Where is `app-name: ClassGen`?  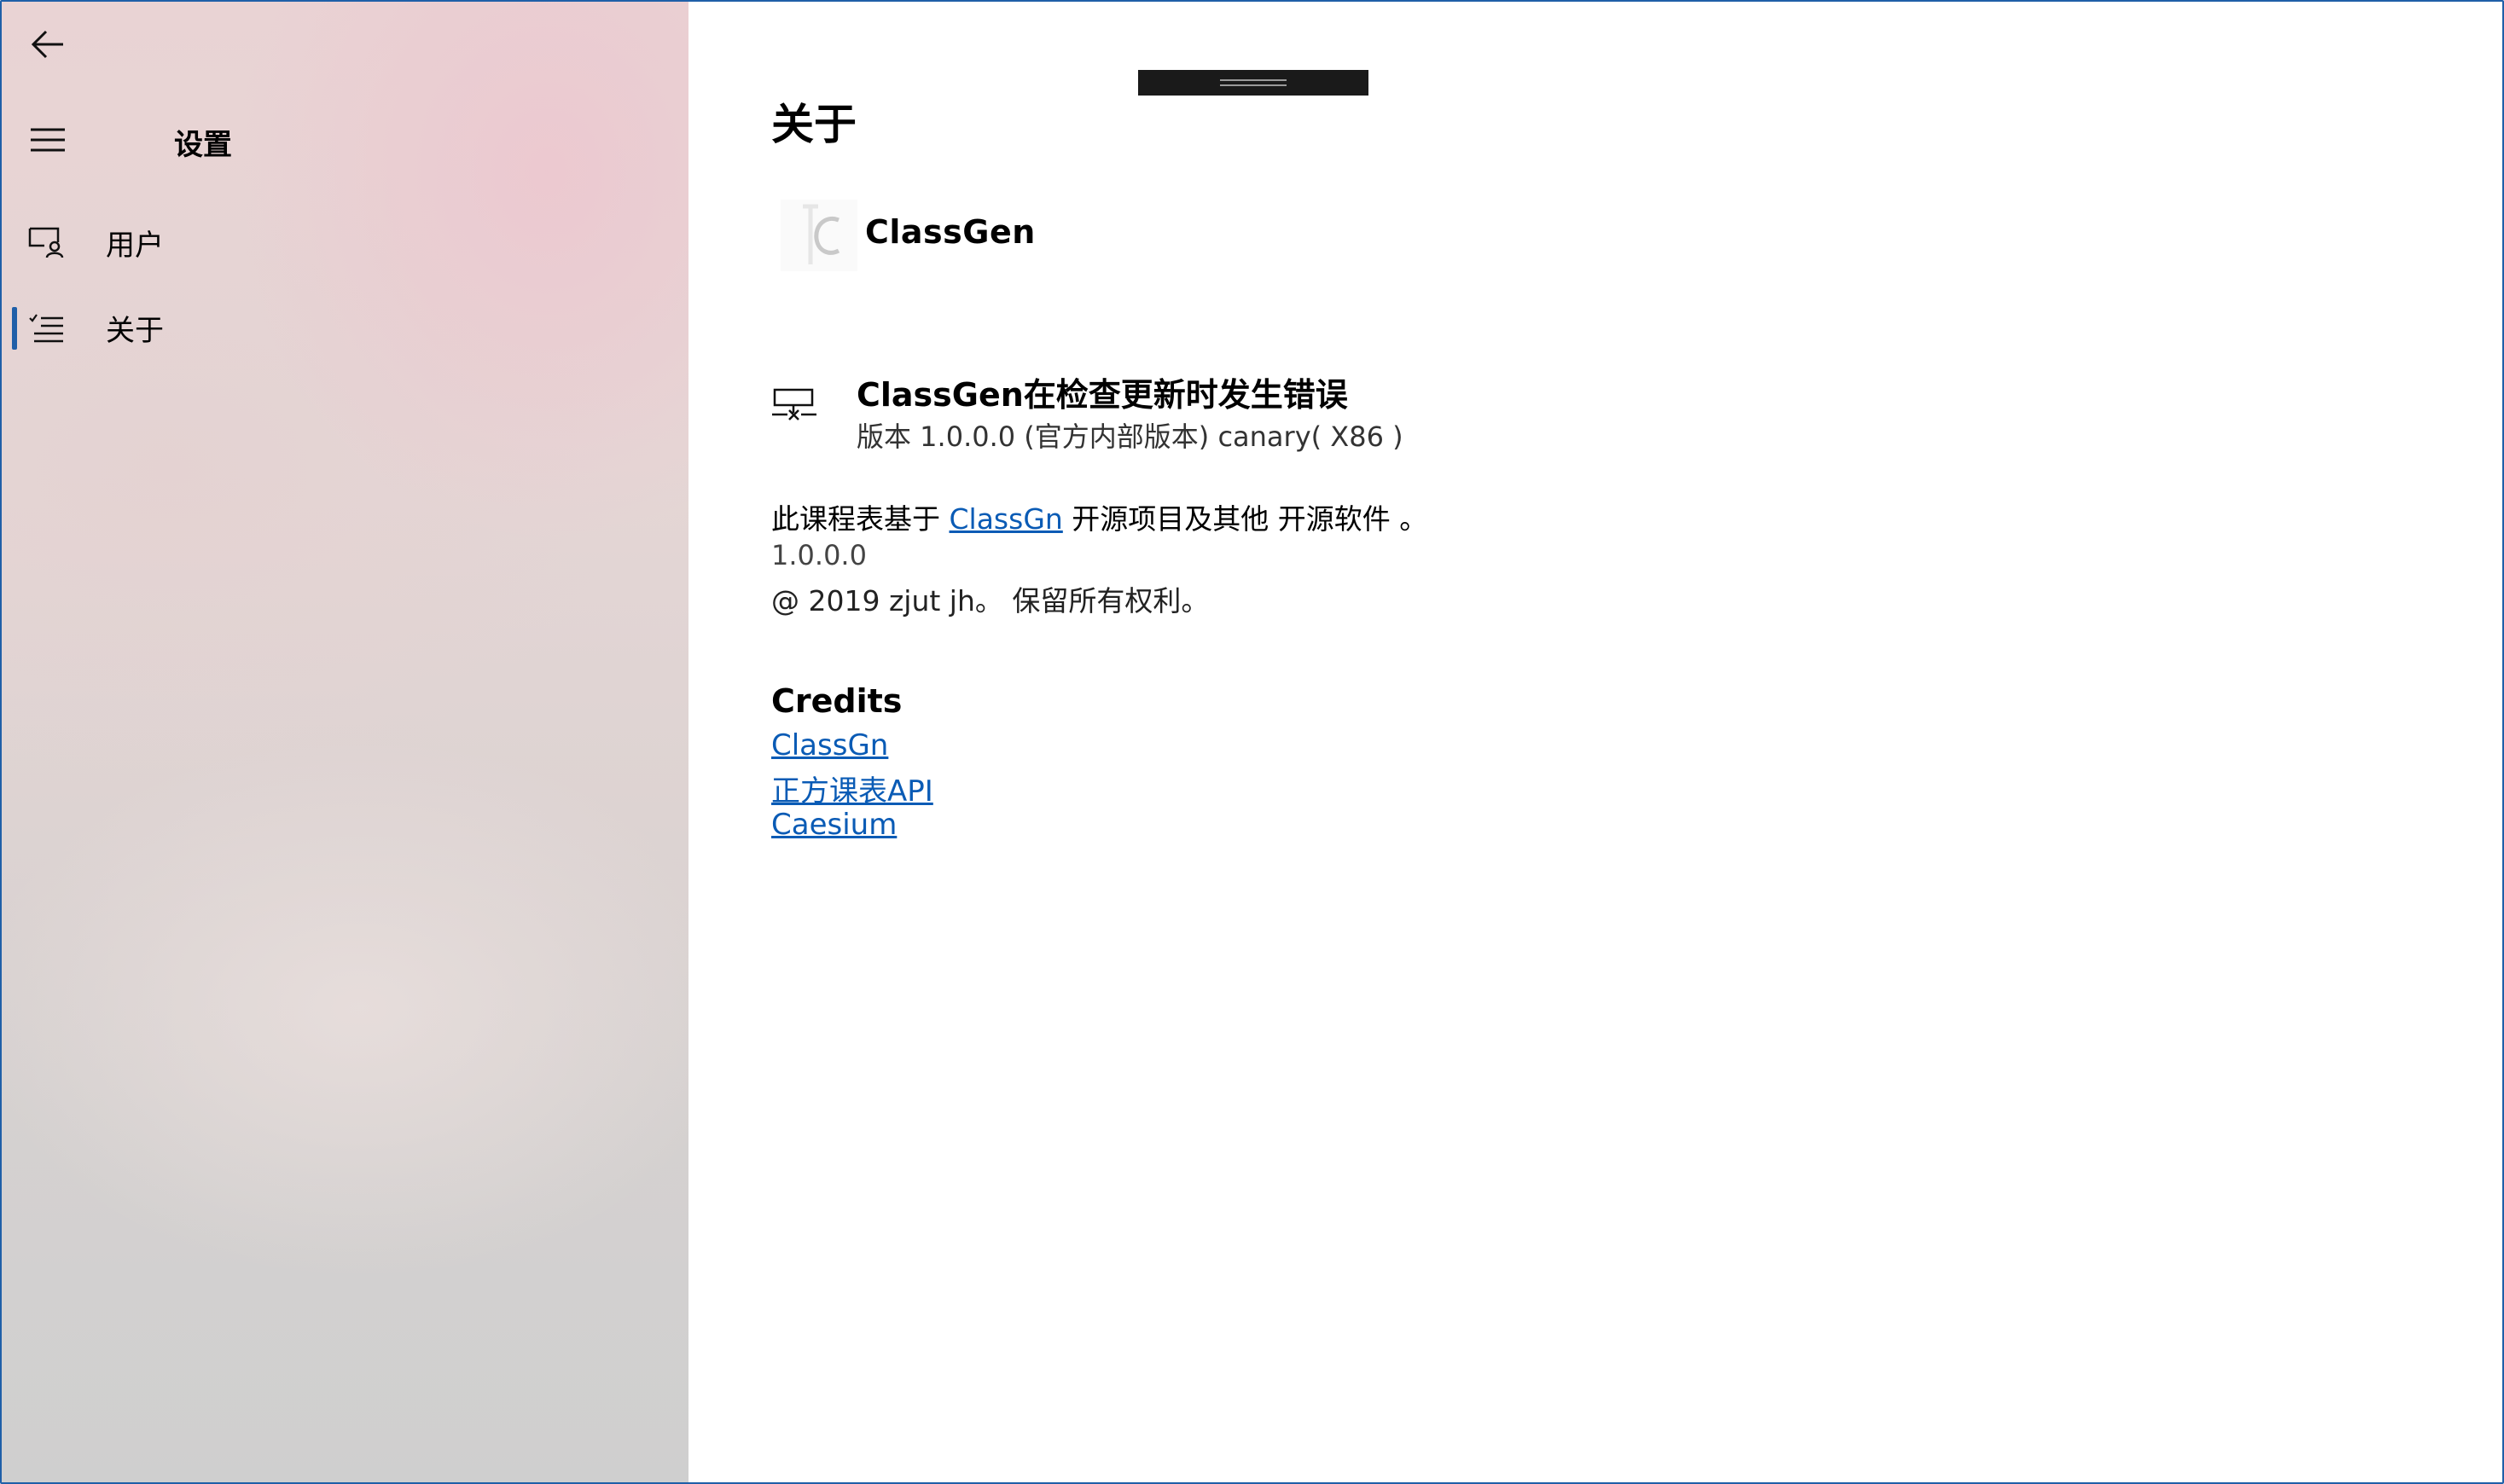
app-name: ClassGen is located at coordinates (950, 232).